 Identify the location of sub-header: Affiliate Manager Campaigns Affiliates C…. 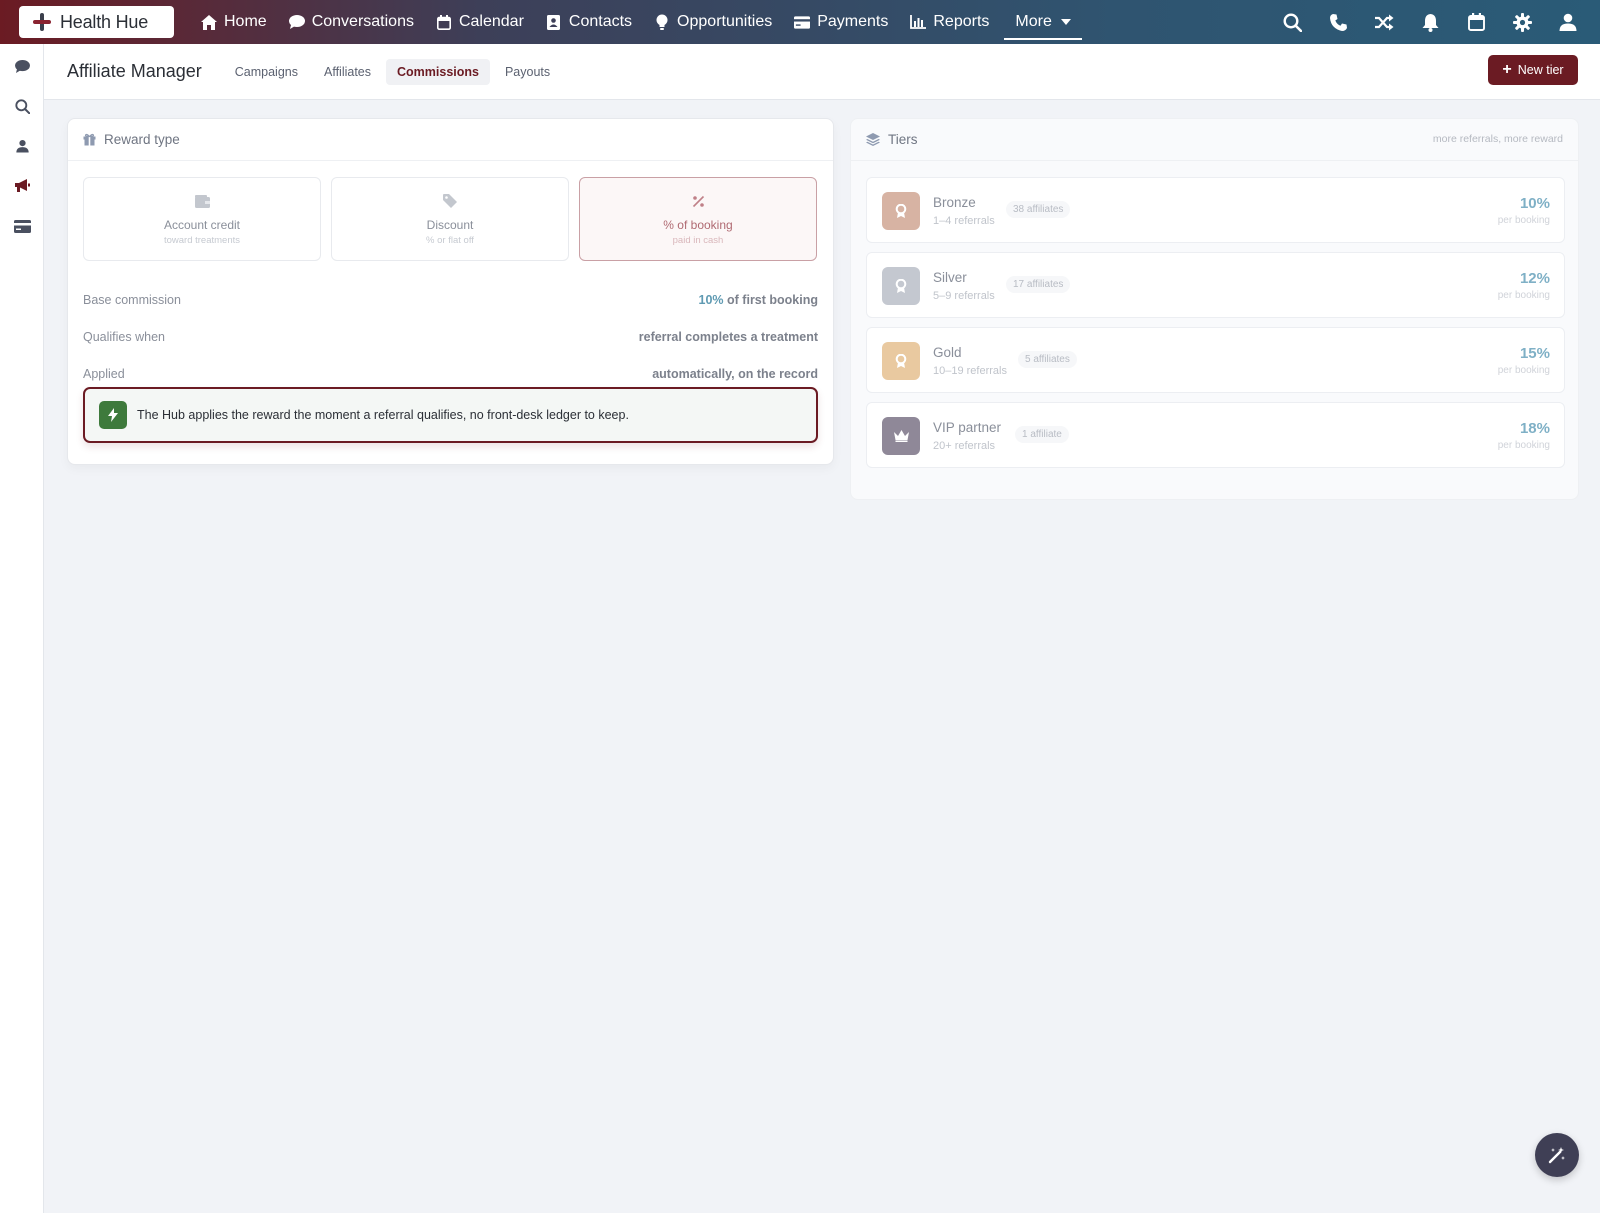
(822, 72).